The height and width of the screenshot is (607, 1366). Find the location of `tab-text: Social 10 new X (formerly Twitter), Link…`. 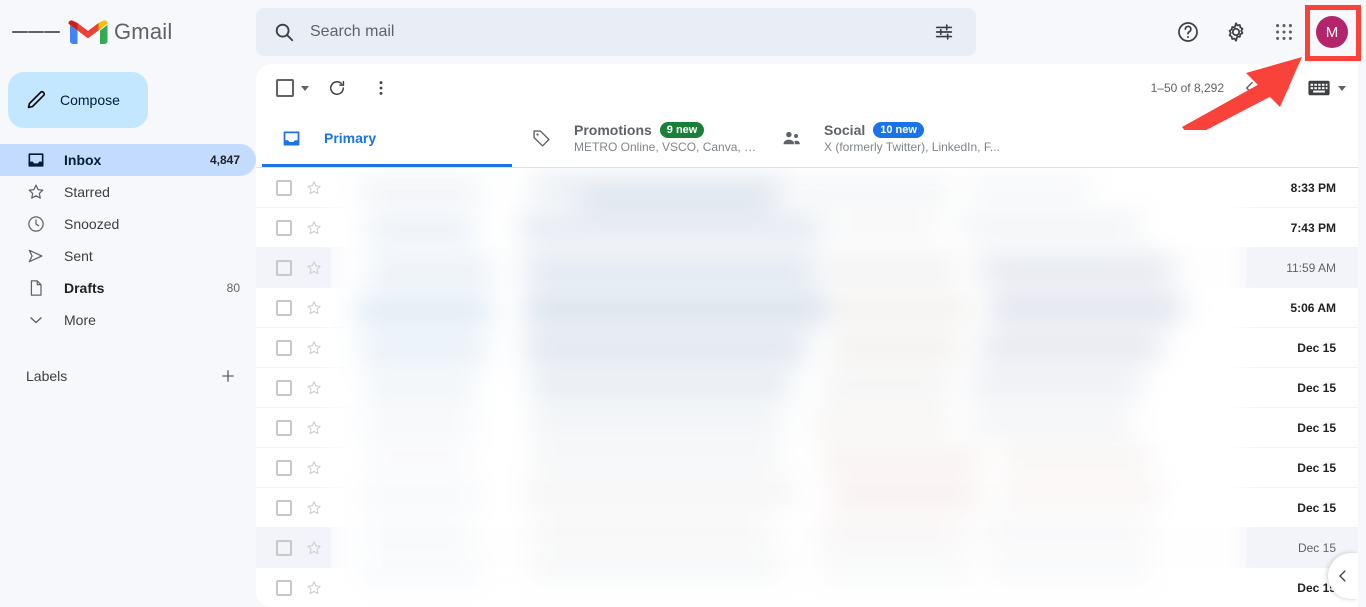

tab-text: Social 10 new X (formerly Twitter), Link… is located at coordinates (912, 138).